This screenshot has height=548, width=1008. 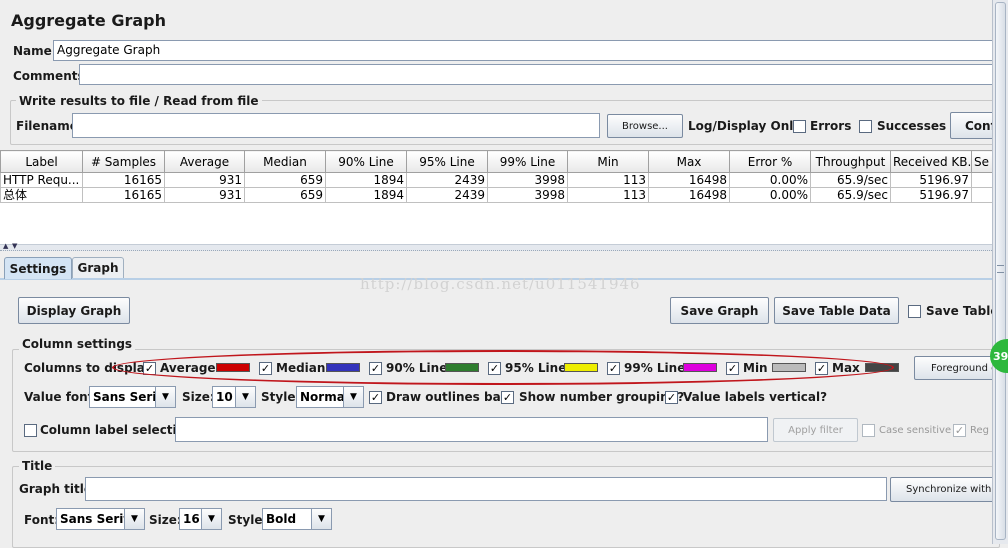 What do you see at coordinates (30, 430) in the screenshot?
I see `column-label-selection-checkbox` at bounding box center [30, 430].